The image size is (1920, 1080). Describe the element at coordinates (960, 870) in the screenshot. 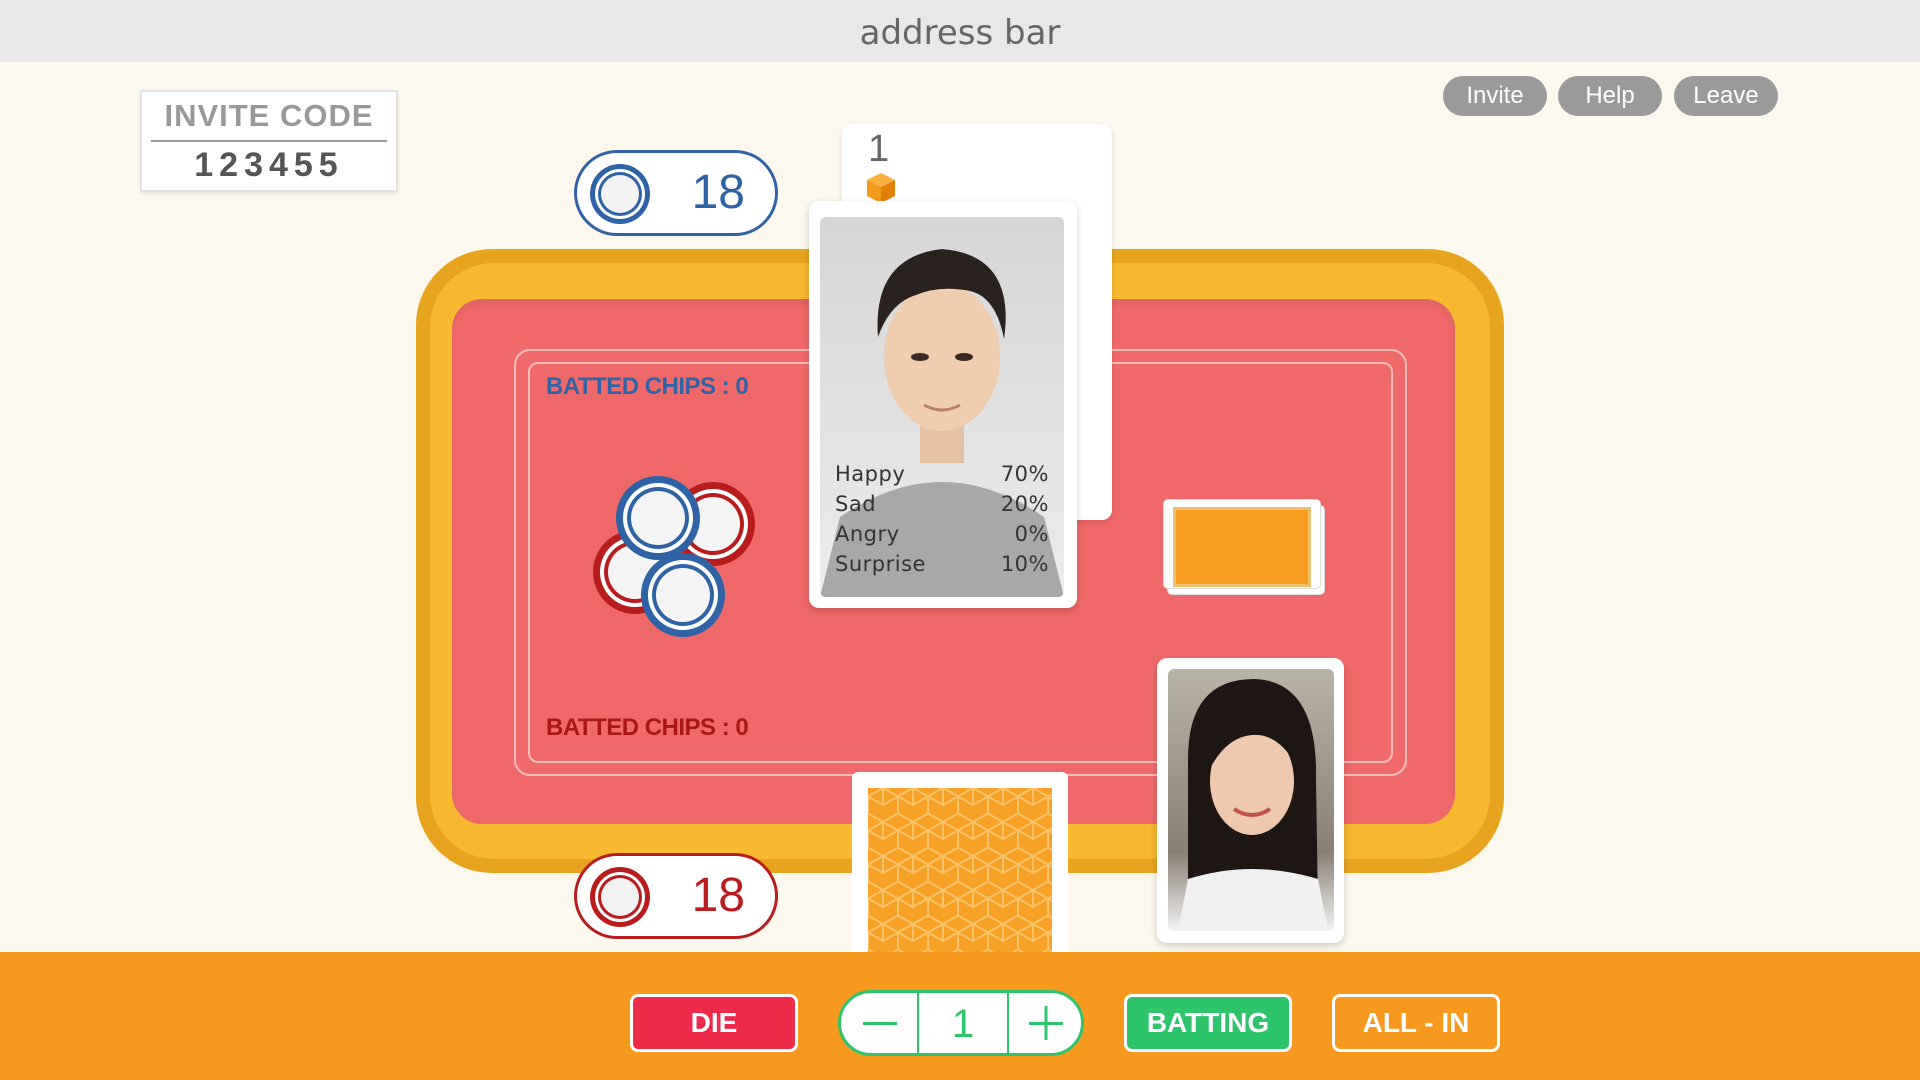

I see `card-back-pattern` at that location.